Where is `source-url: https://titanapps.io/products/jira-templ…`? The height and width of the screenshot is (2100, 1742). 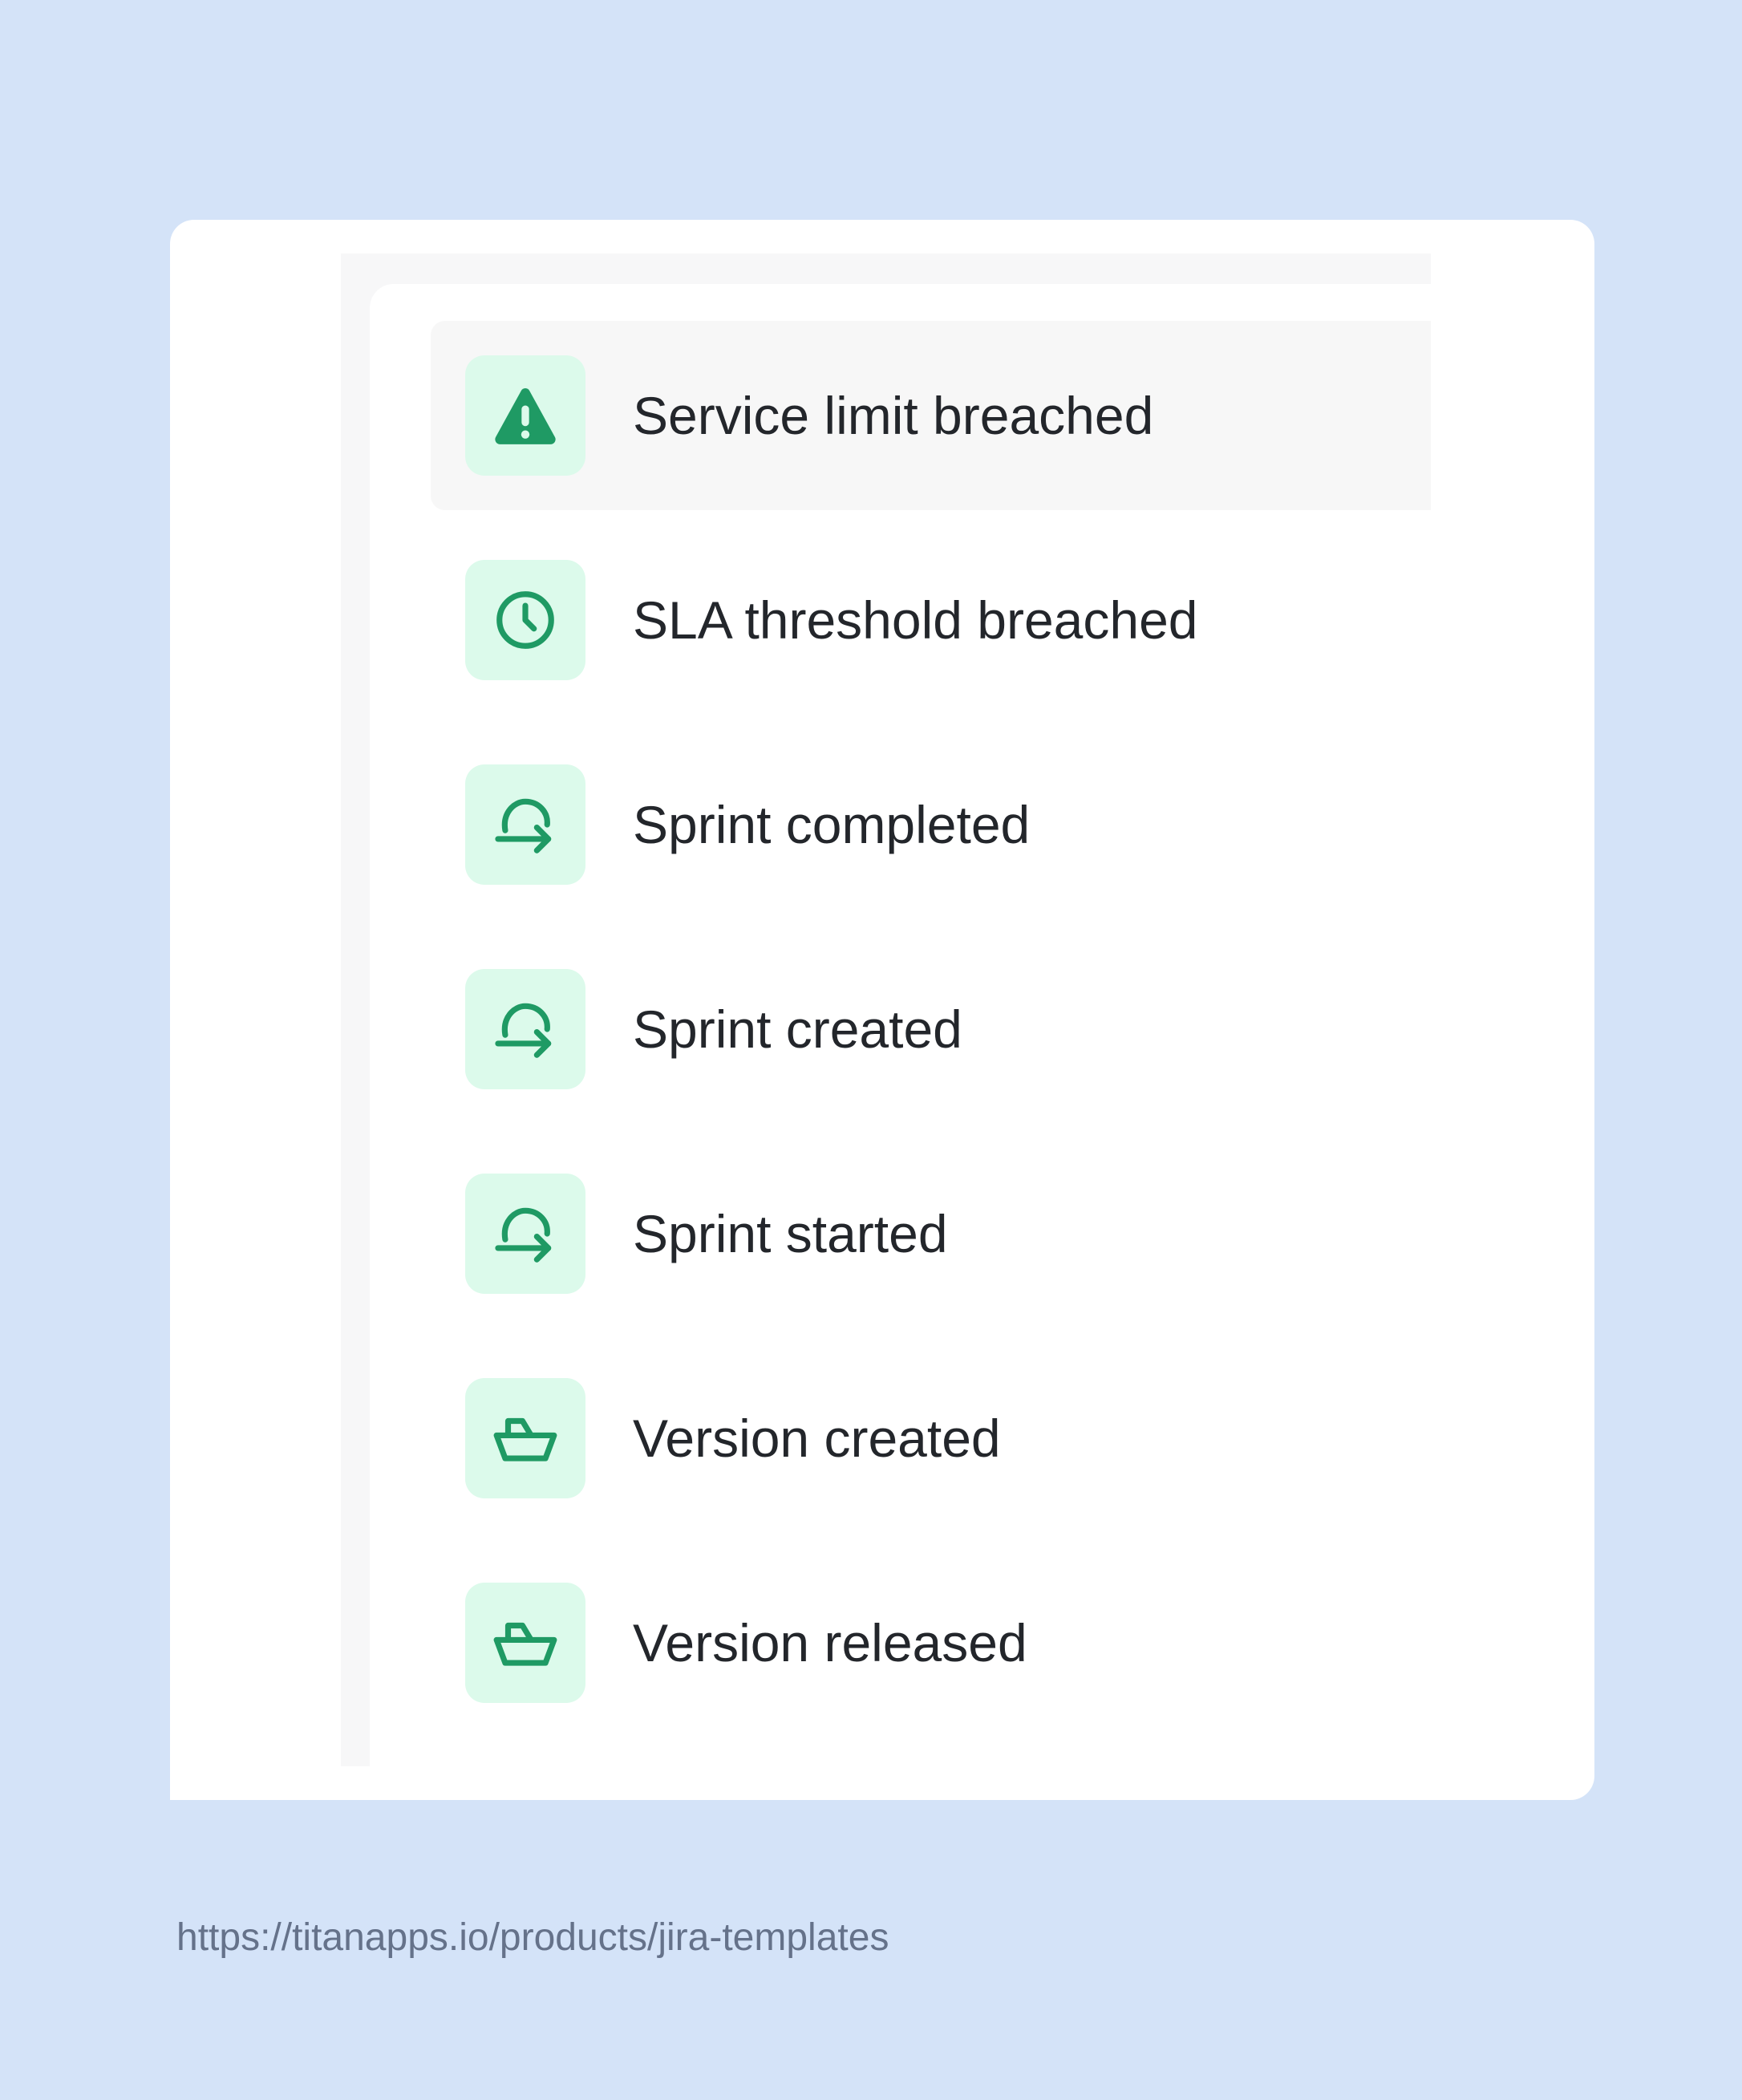
source-url: https://titanapps.io/products/jira-templ… is located at coordinates (532, 1937).